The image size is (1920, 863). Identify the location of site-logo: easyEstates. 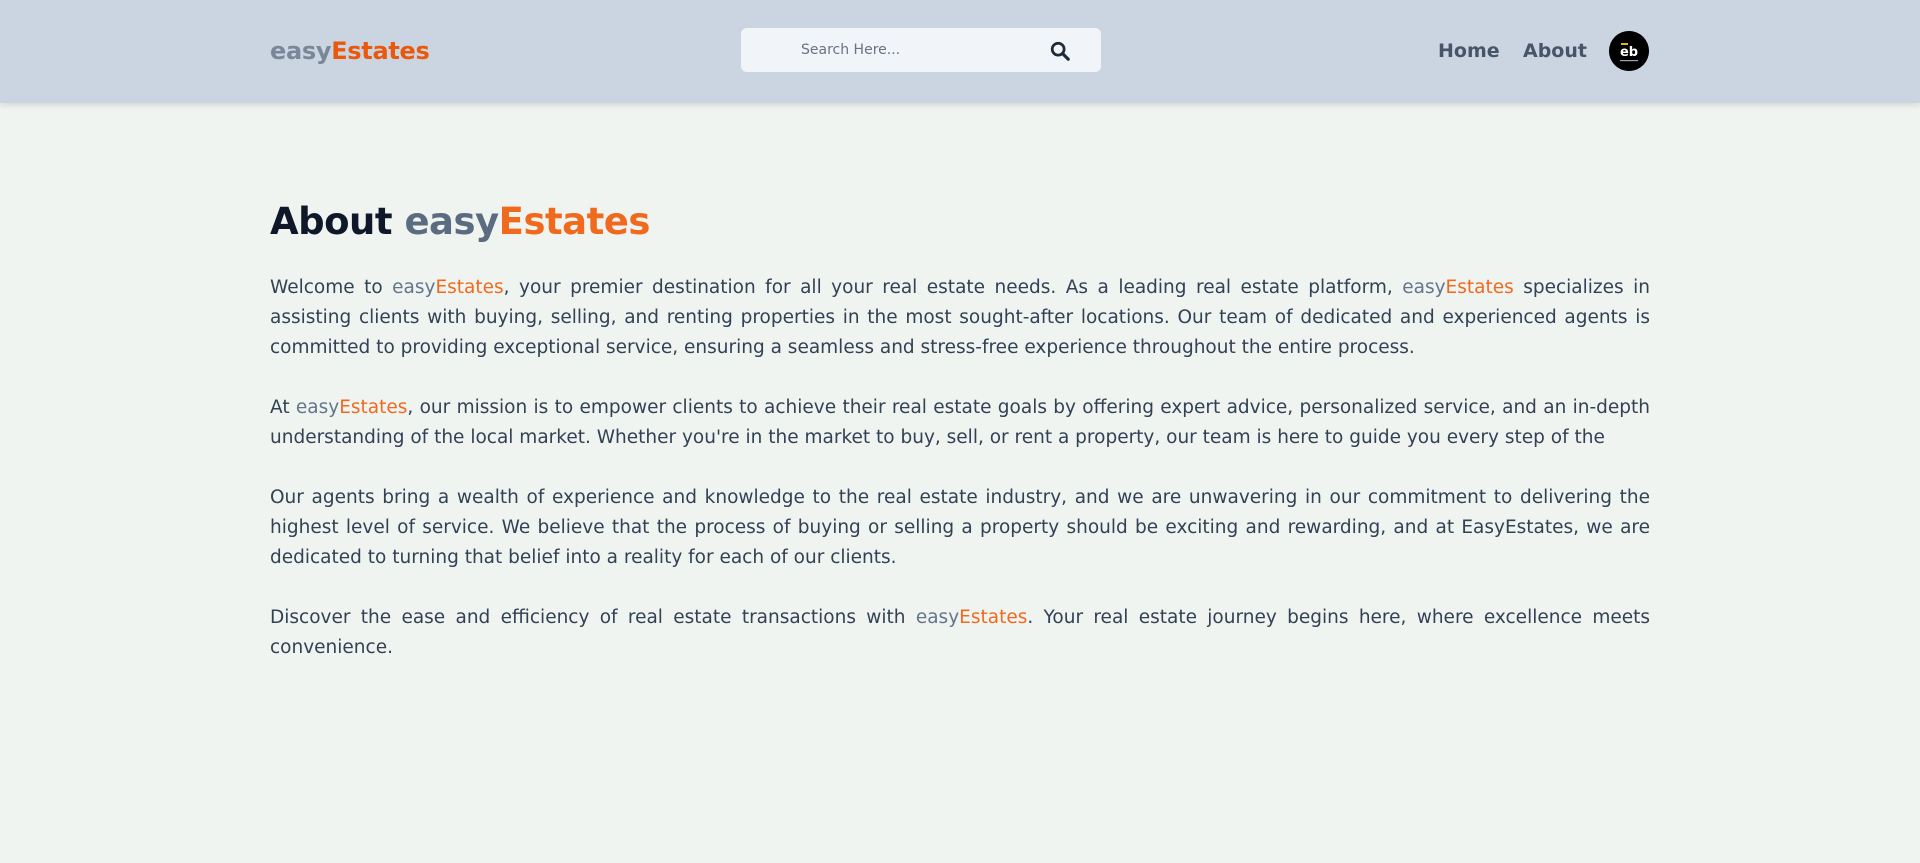
(350, 51).